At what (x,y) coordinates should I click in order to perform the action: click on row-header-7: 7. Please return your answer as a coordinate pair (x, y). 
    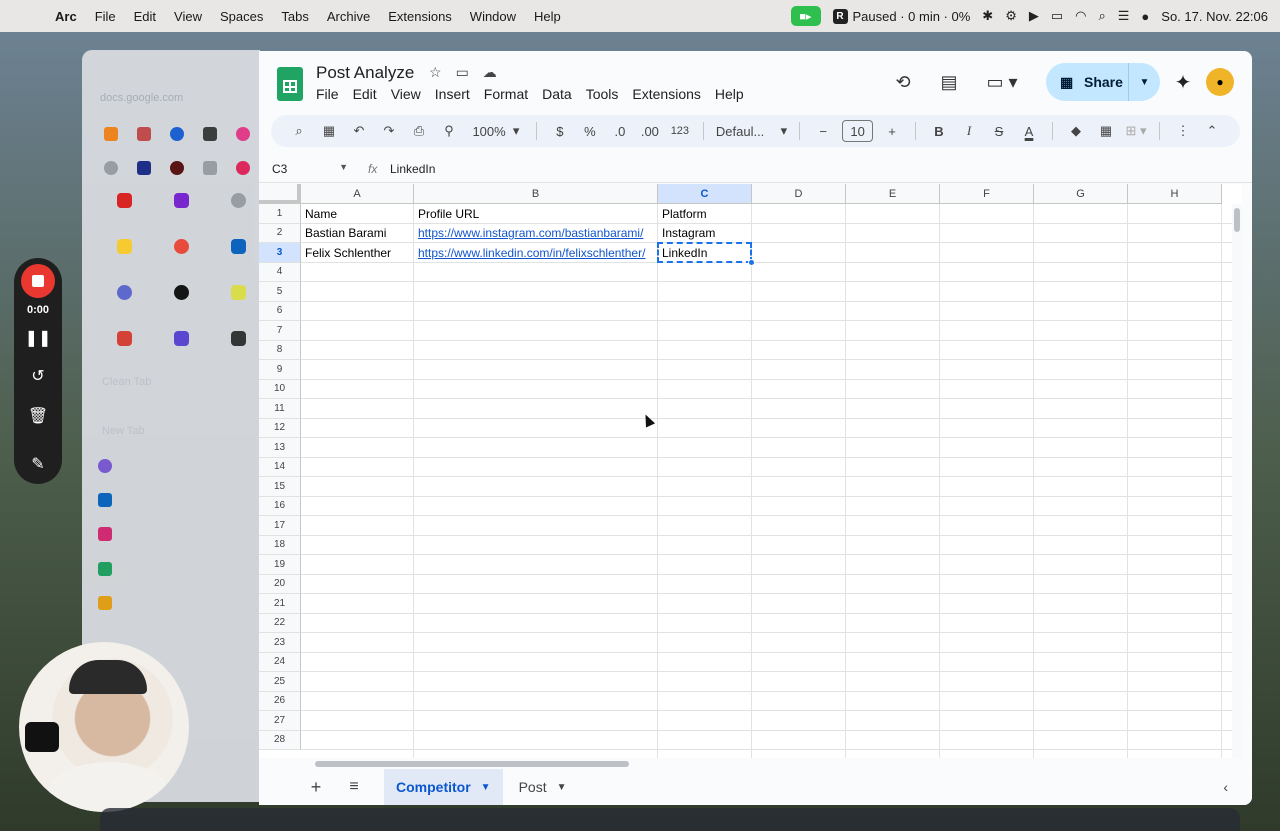
    Looking at the image, I should click on (280, 331).